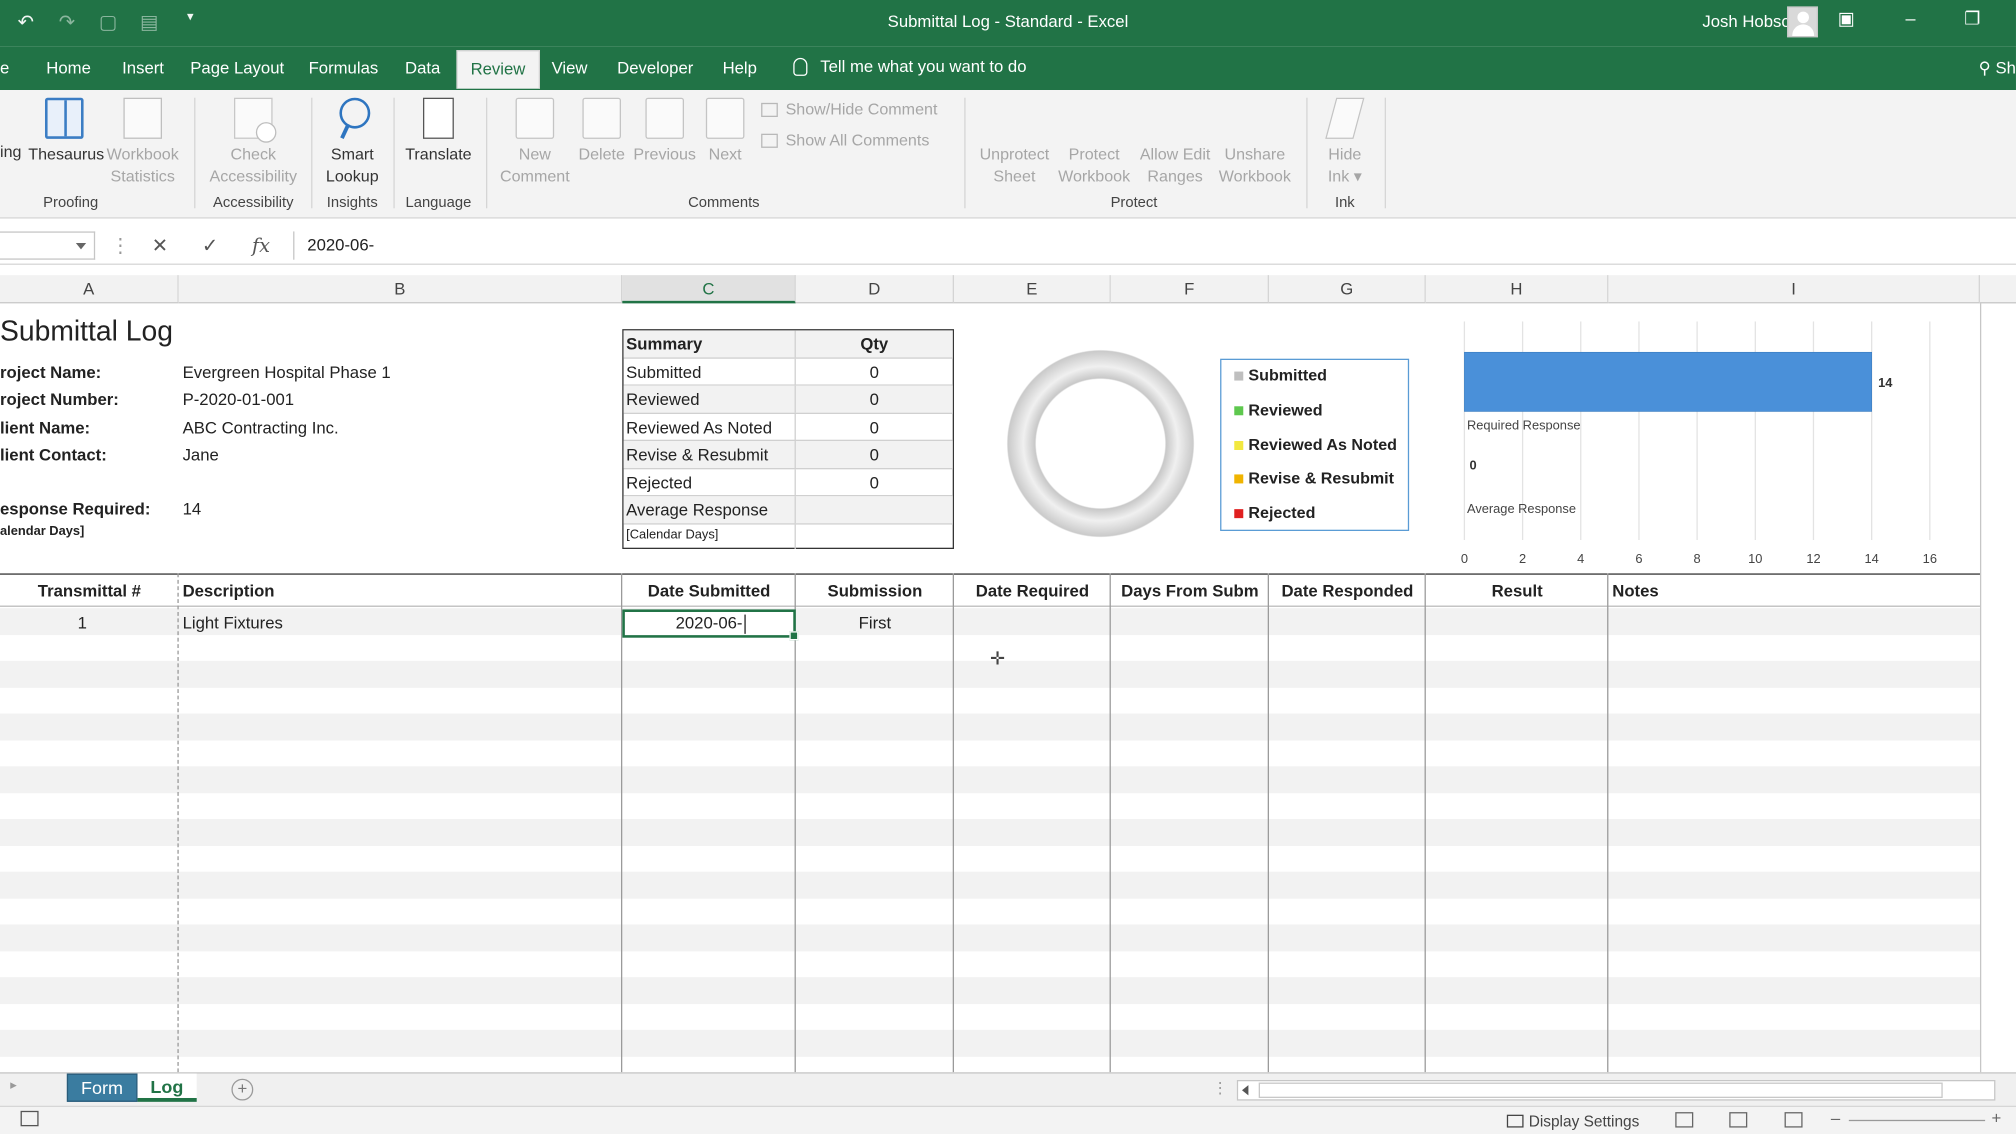 Image resolution: width=2016 pixels, height=1134 pixels. What do you see at coordinates (1255, 270) in the screenshot?
I see `unshare-workbook-button: Unshare Workbook` at bounding box center [1255, 270].